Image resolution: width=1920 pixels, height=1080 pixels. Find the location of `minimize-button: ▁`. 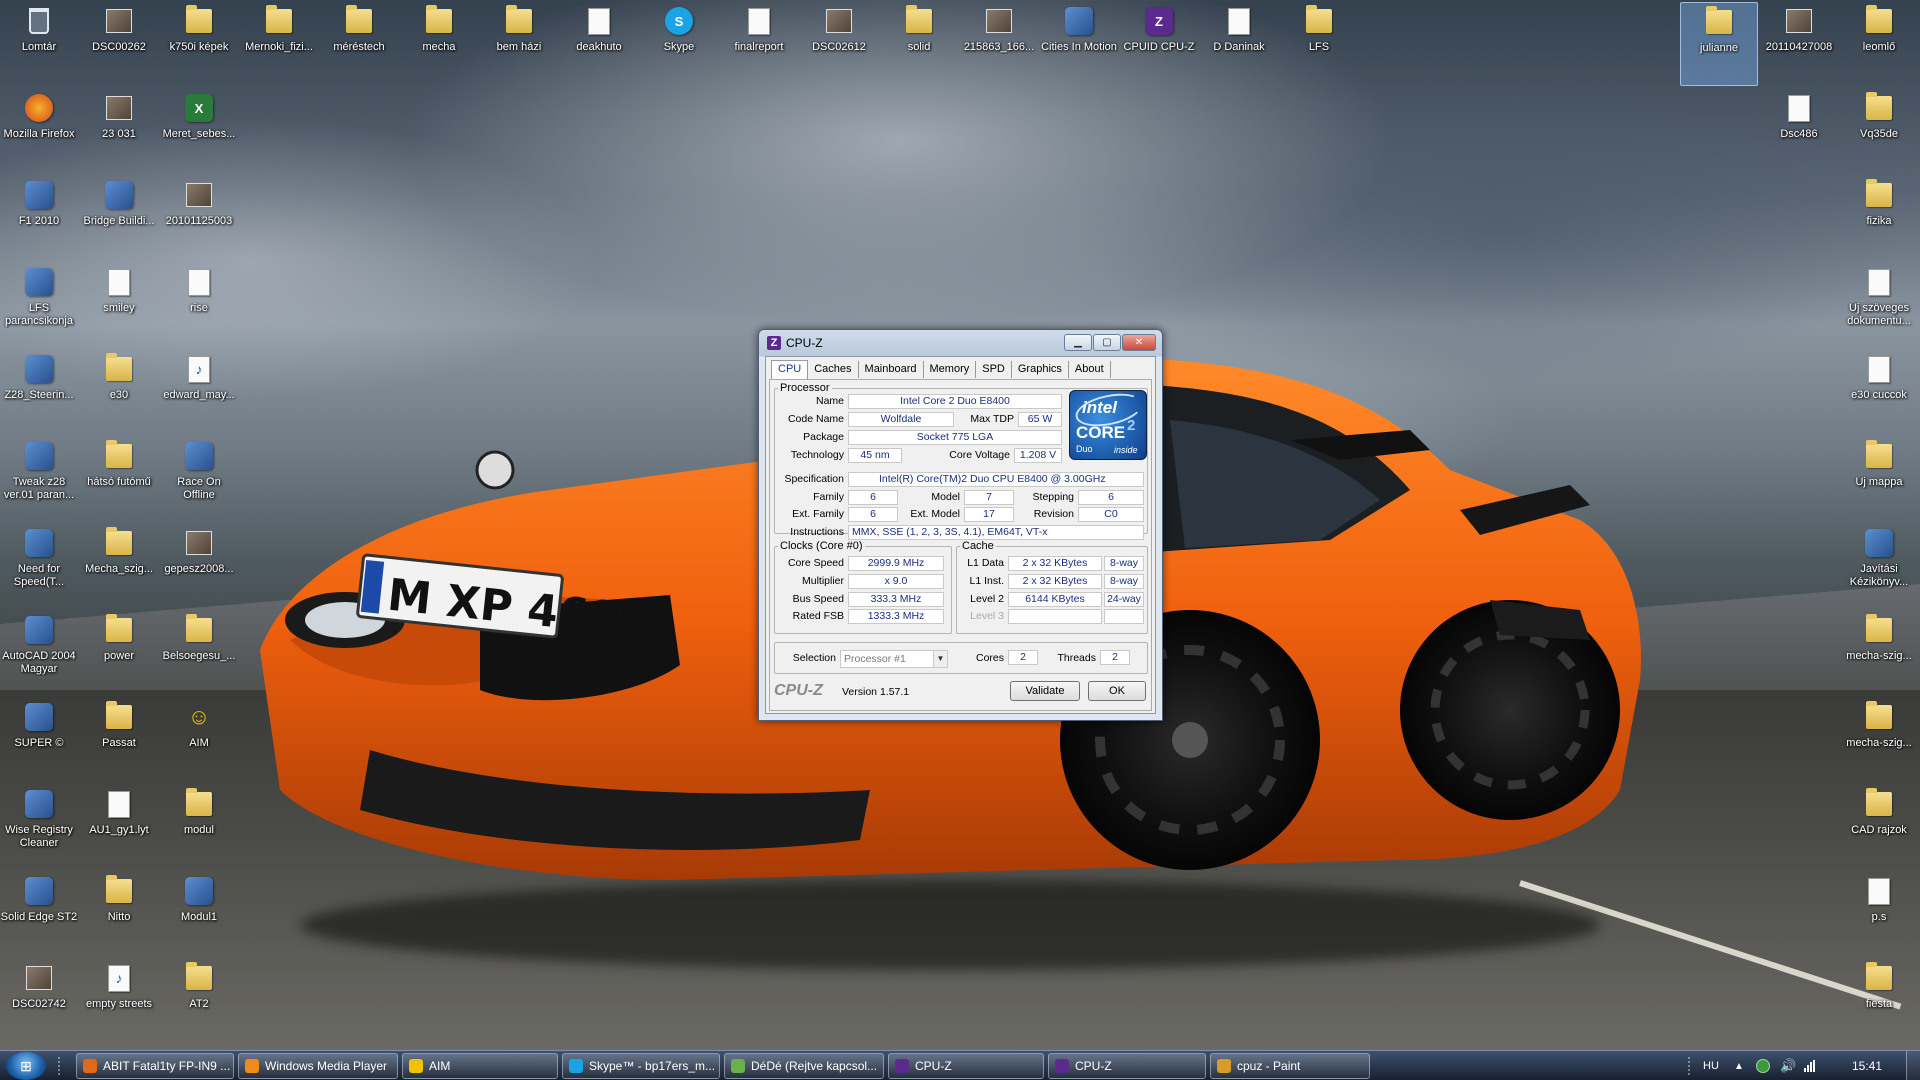

minimize-button: ▁ is located at coordinates (1078, 342).